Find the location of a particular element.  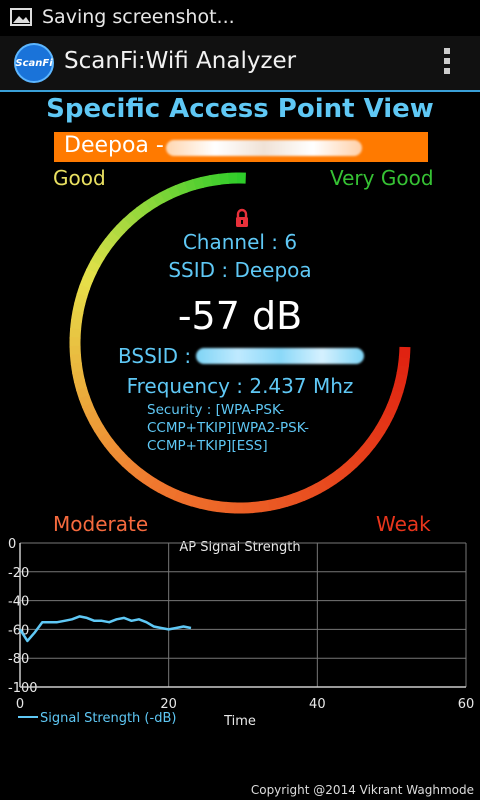

series-line is located at coordinates (105, 629).